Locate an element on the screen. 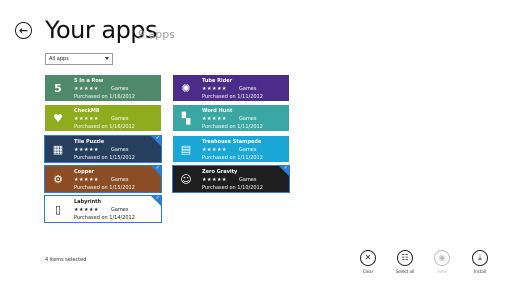  app-icon: ♥ is located at coordinates (58, 118).